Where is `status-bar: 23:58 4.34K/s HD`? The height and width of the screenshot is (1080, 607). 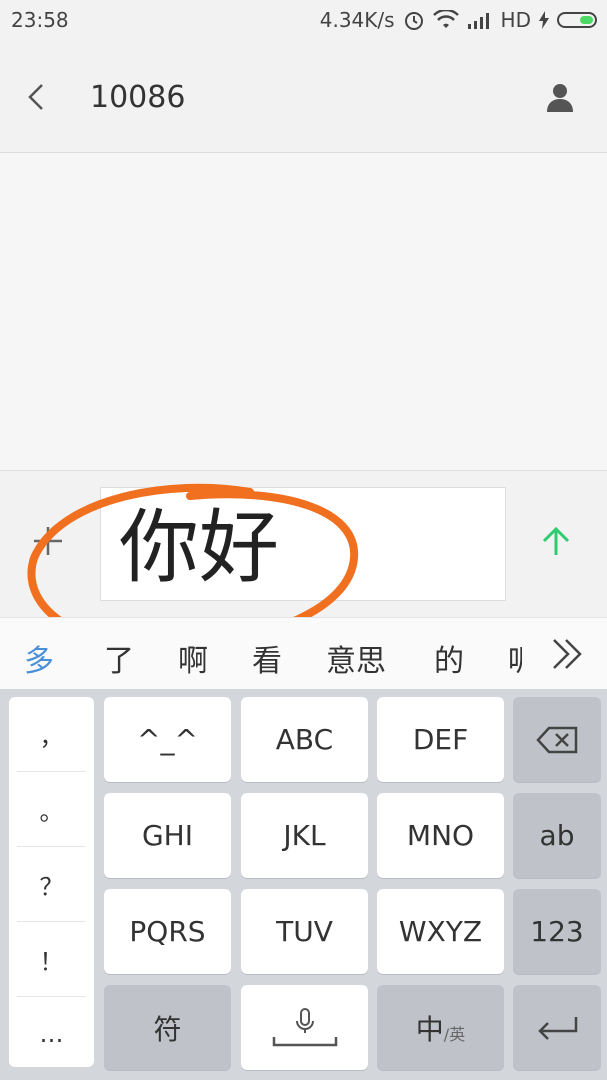 status-bar: 23:58 4.34K/s HD is located at coordinates (303, 21).